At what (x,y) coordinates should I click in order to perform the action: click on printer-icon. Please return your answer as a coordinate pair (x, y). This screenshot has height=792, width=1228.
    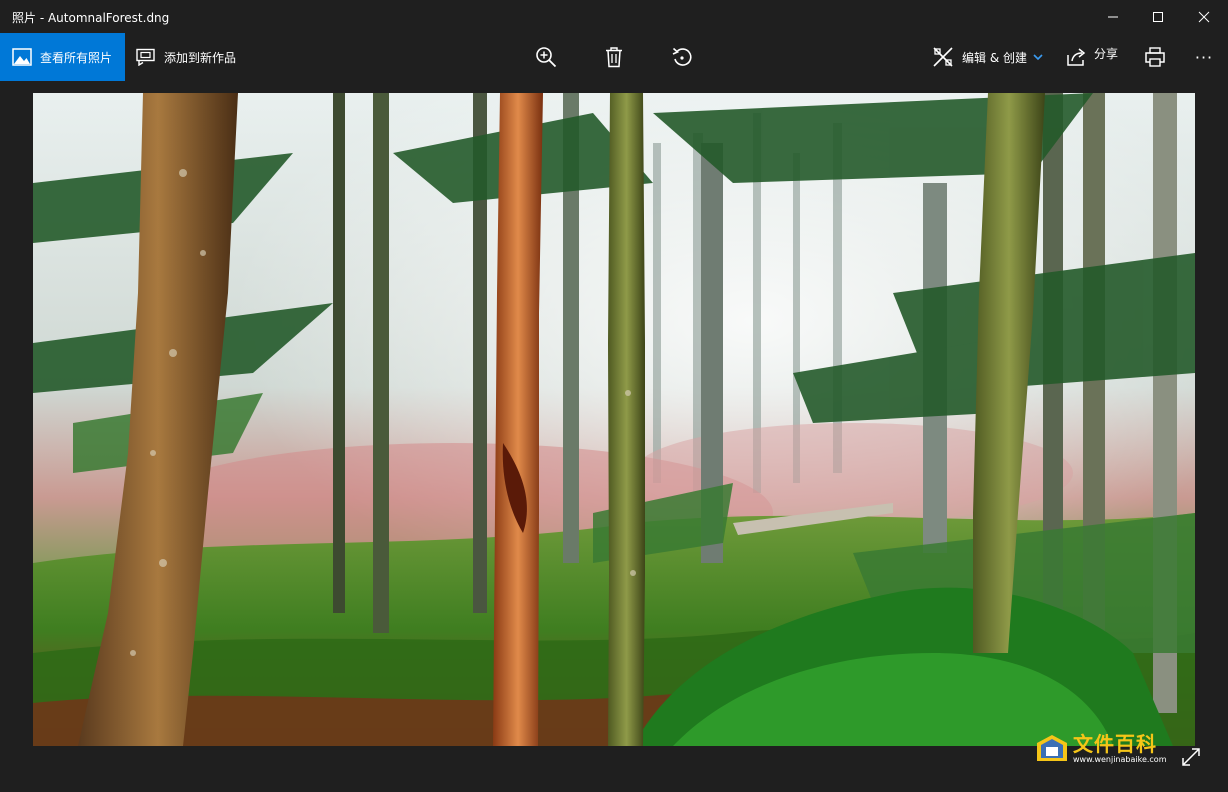
    Looking at the image, I should click on (1155, 57).